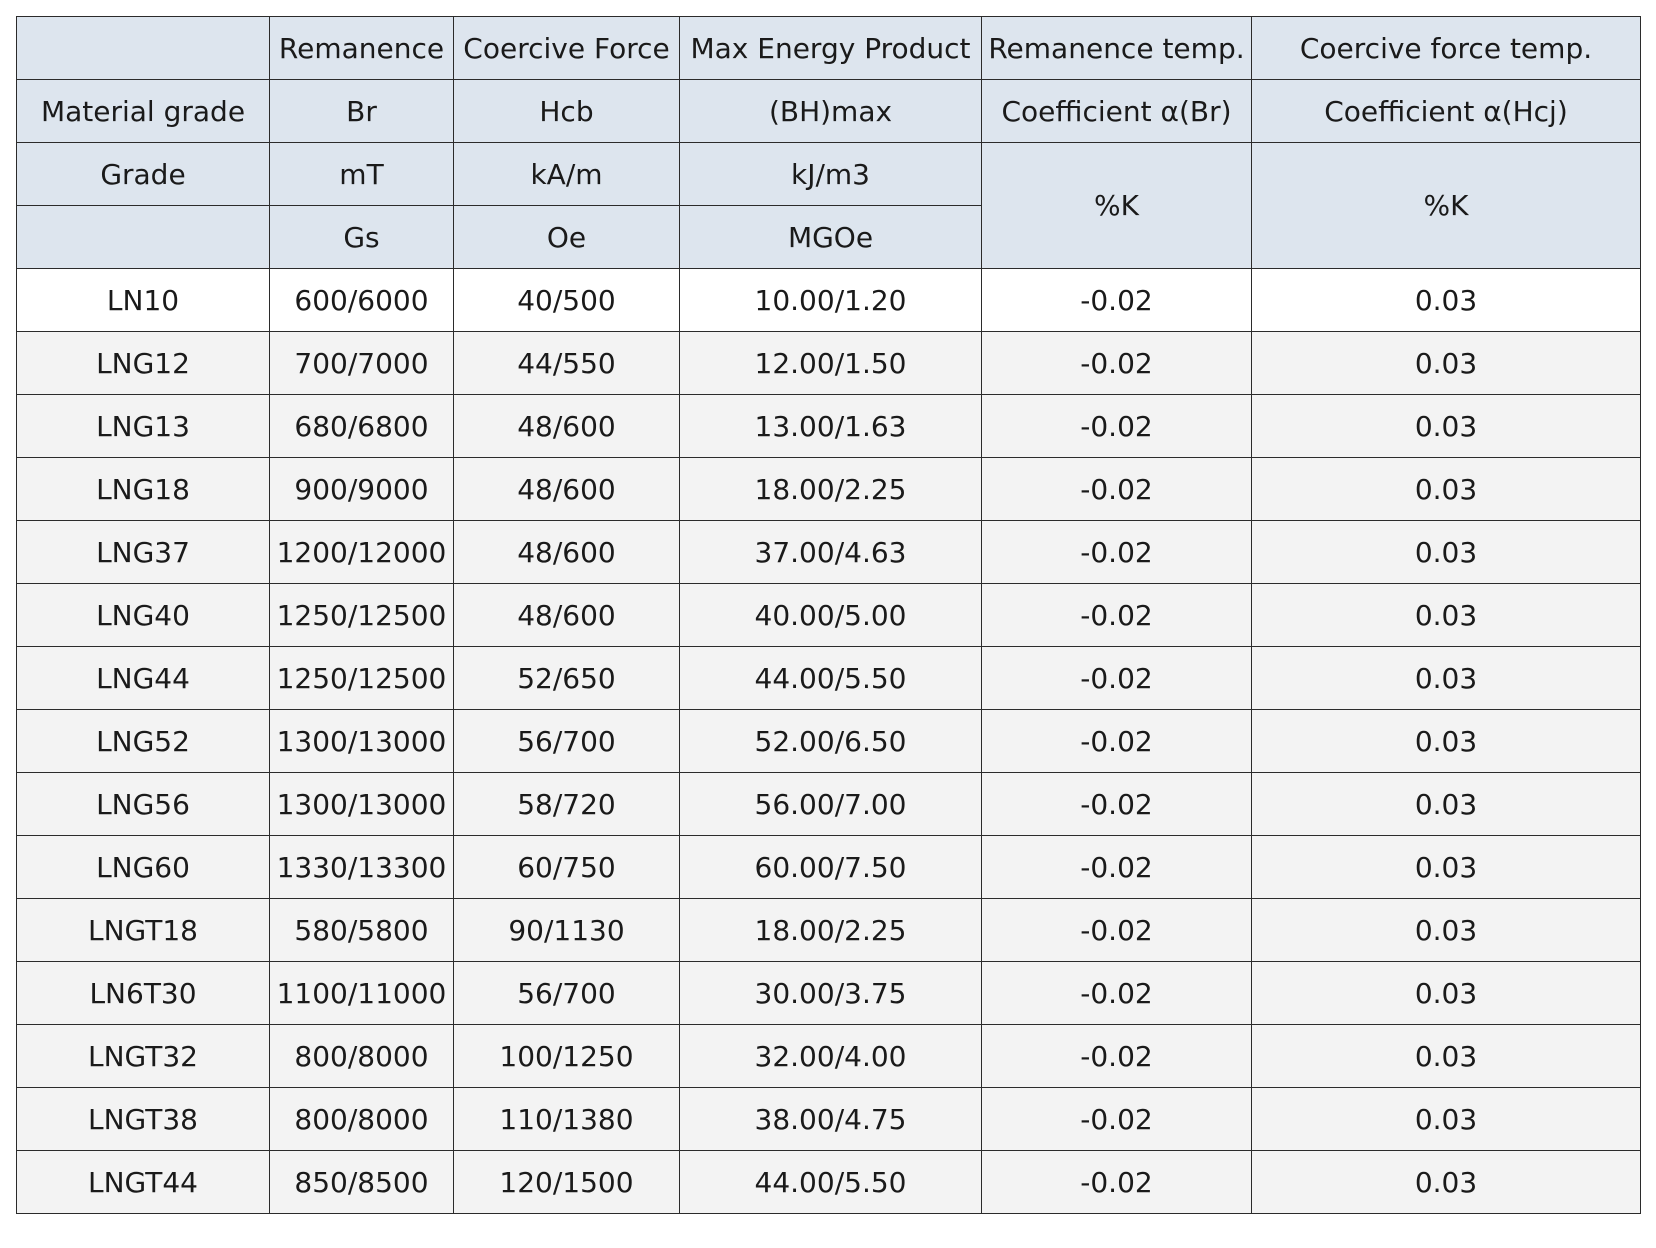 The width and height of the screenshot is (1656, 1248). Describe the element at coordinates (566, 237) in the screenshot. I see `header-unit-oe: Oe` at that location.